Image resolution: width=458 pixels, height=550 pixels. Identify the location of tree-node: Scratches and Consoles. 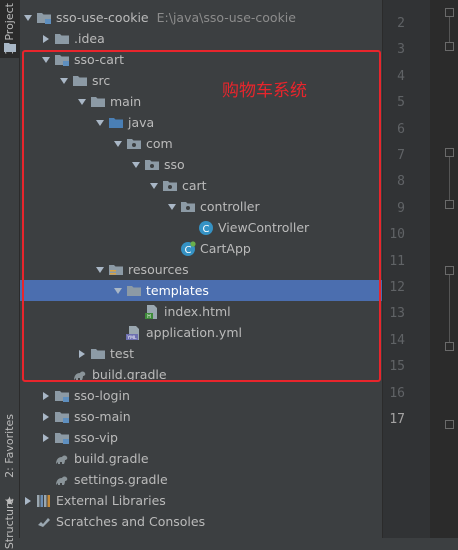
(200, 521).